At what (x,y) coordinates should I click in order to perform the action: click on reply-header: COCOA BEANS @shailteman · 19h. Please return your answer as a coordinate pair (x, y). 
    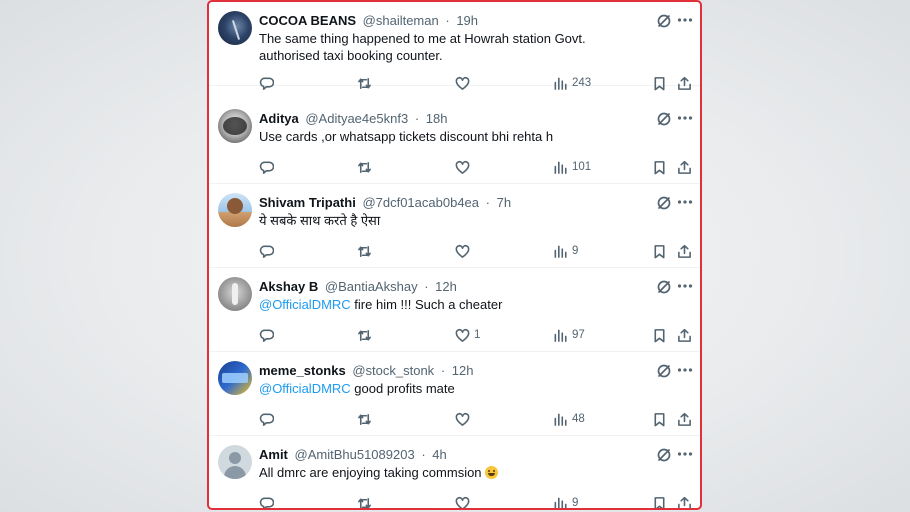
    Looking at the image, I should click on (368, 21).